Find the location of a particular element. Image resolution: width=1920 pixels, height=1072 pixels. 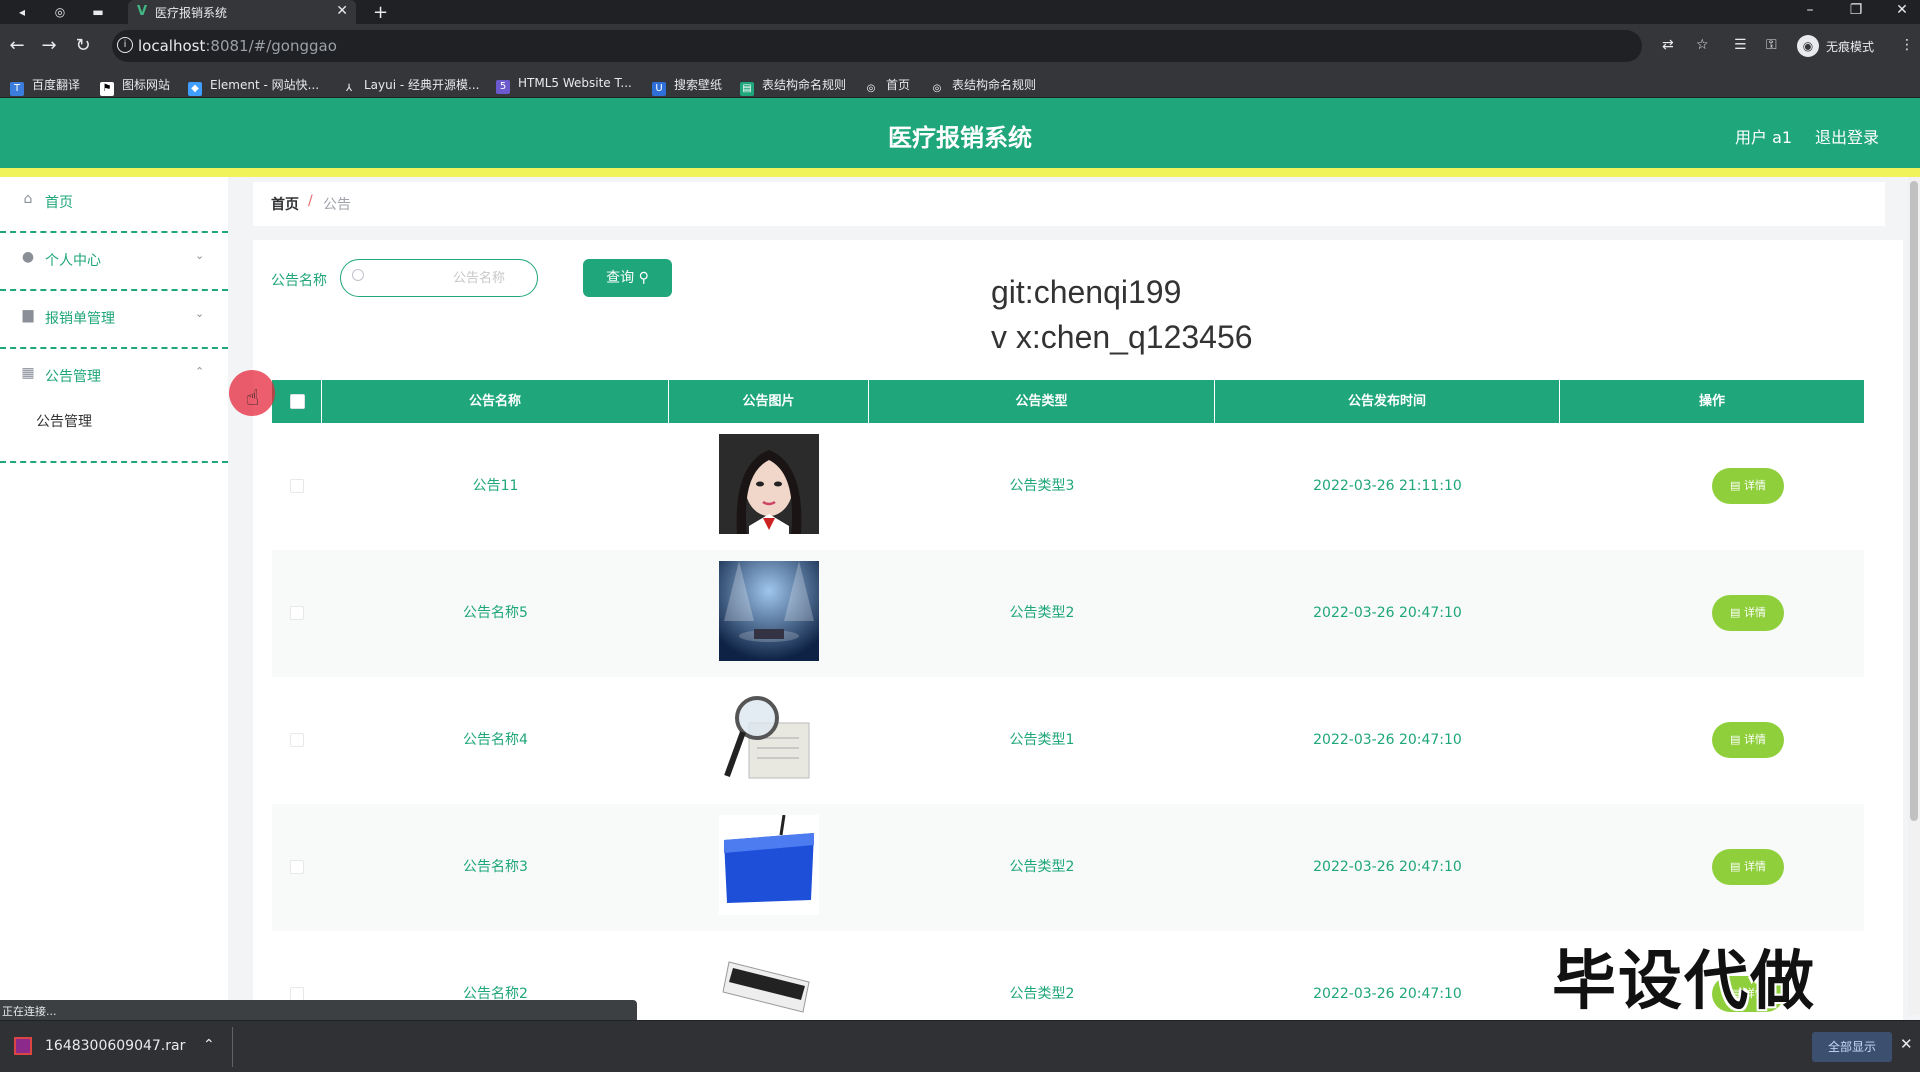

scrollbar-thumb is located at coordinates (1914, 501).